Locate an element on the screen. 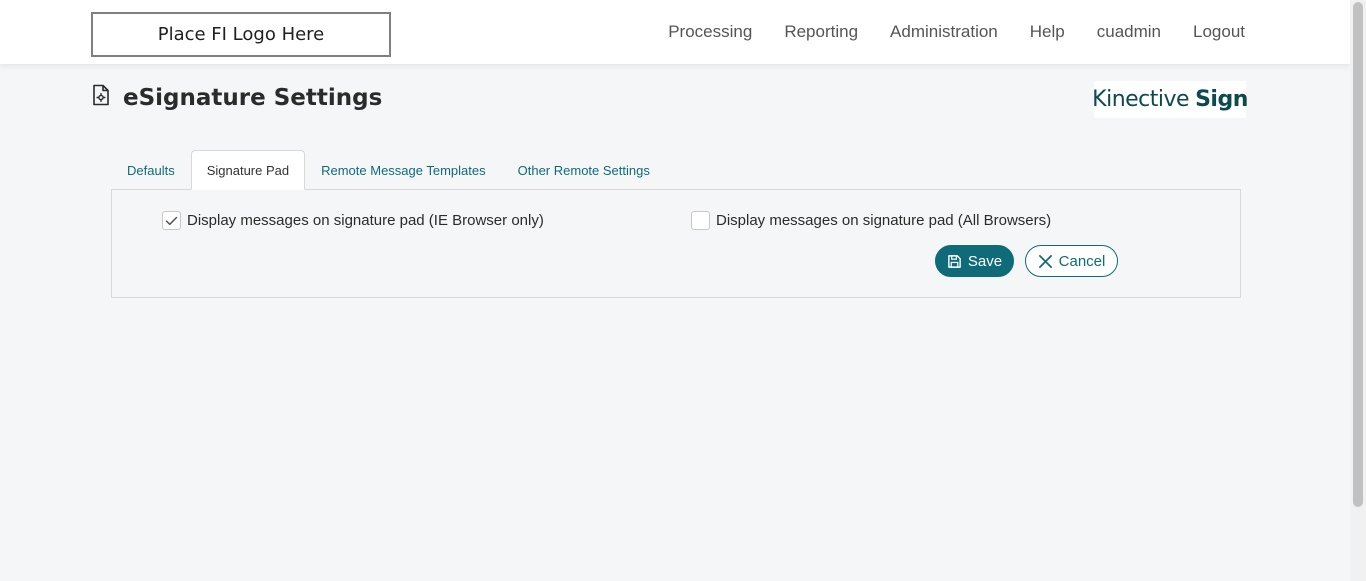 The image size is (1366, 581). nav-reporting: Reporting is located at coordinates (821, 32).